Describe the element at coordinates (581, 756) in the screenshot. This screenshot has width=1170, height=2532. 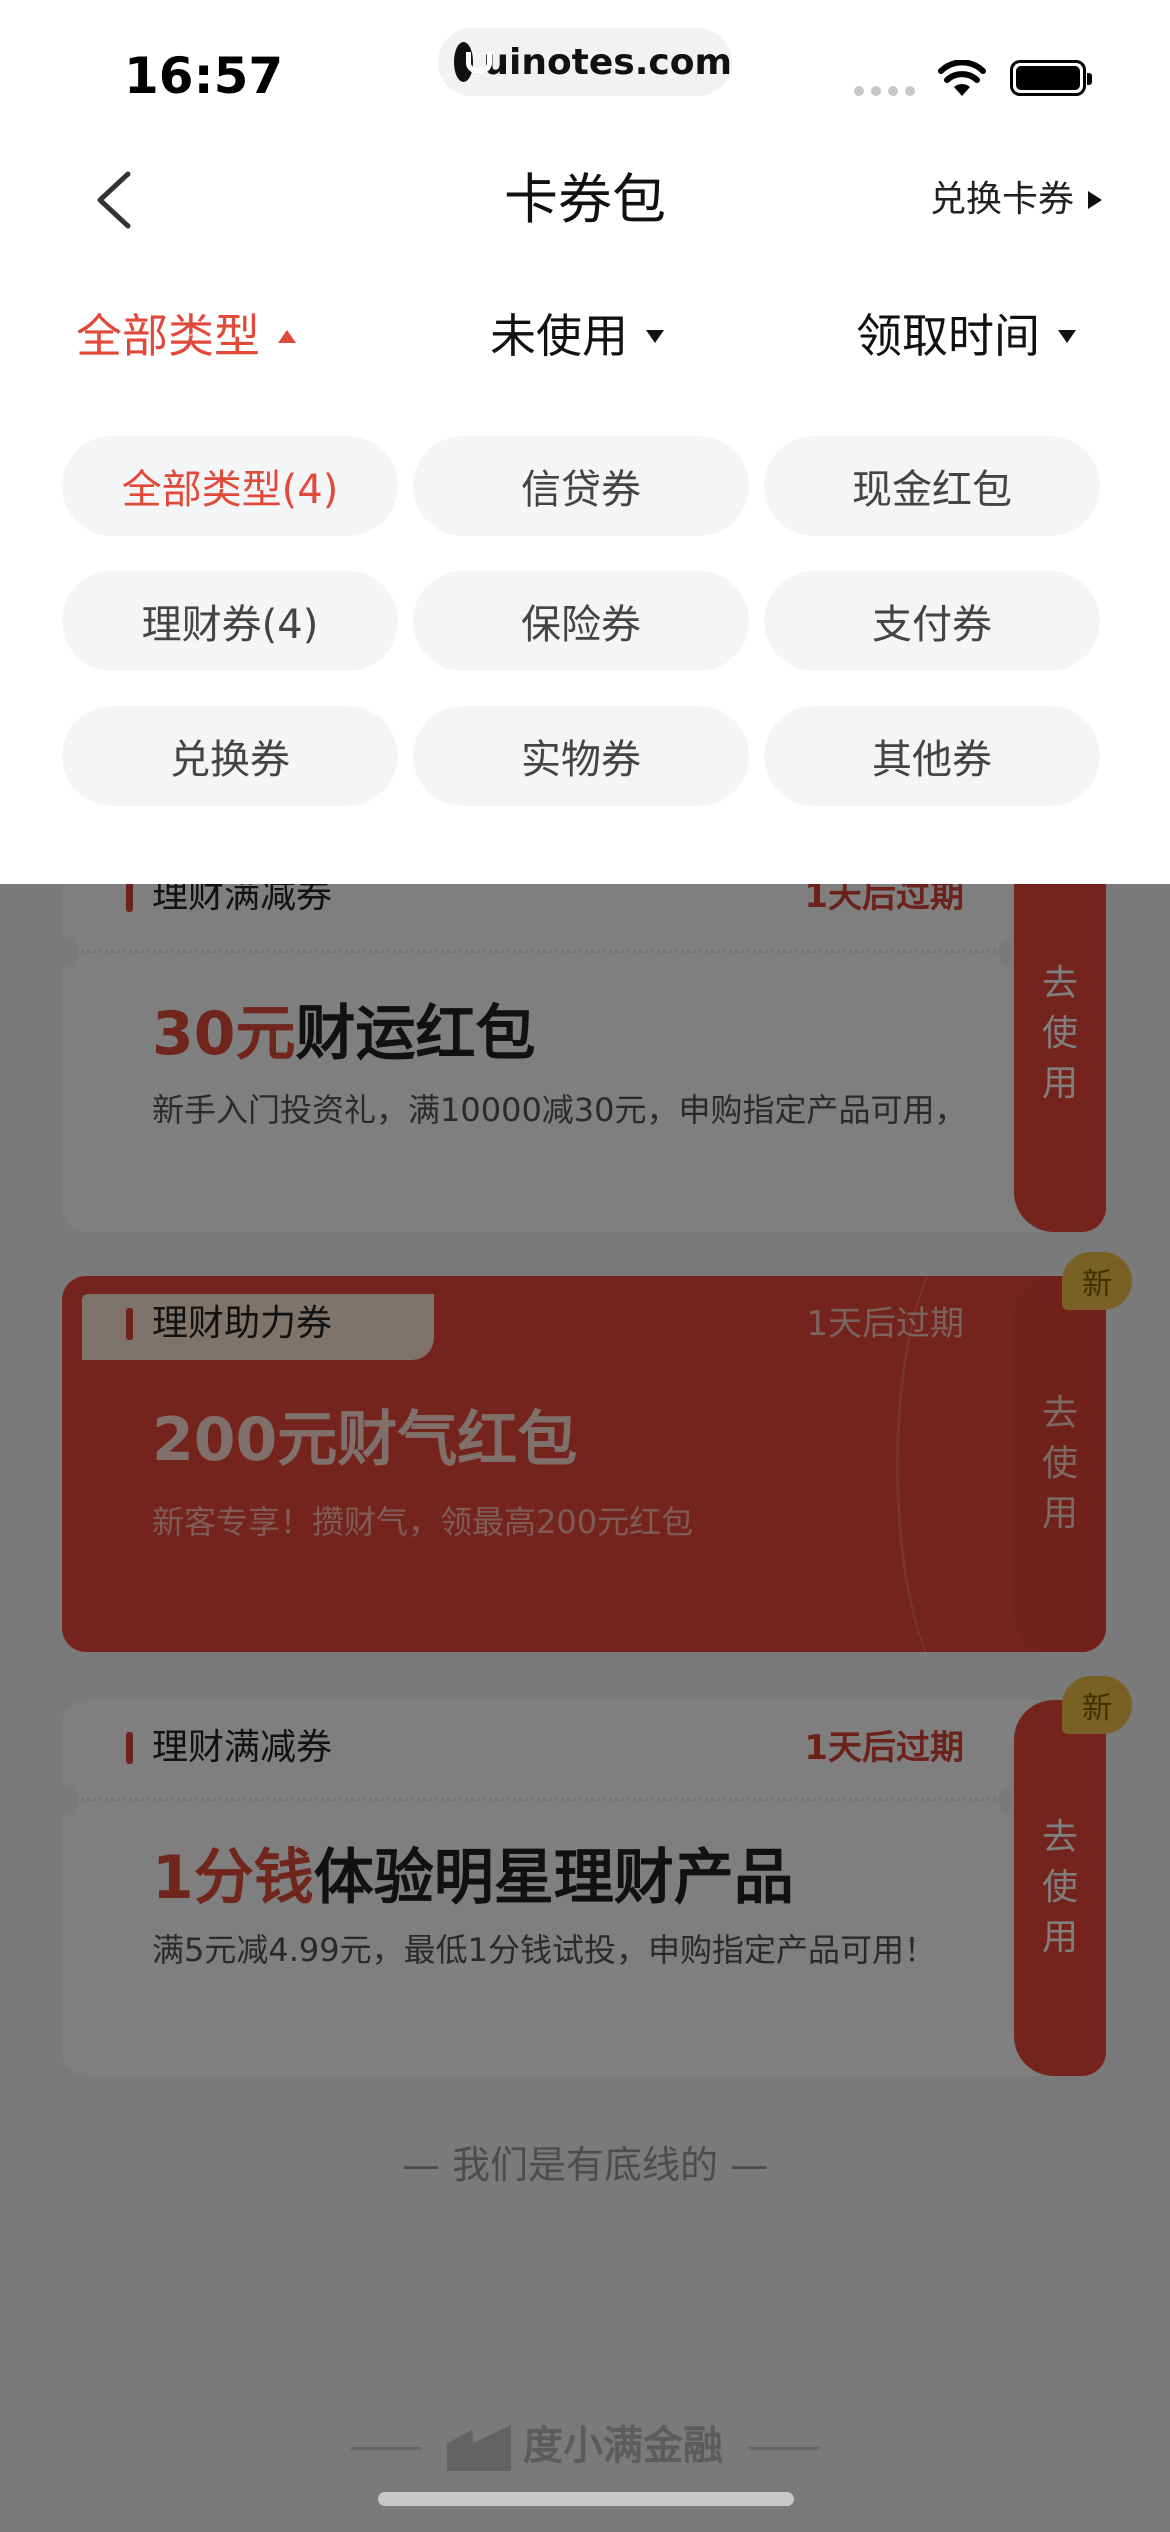
I see `chip-physical: 实物券` at that location.